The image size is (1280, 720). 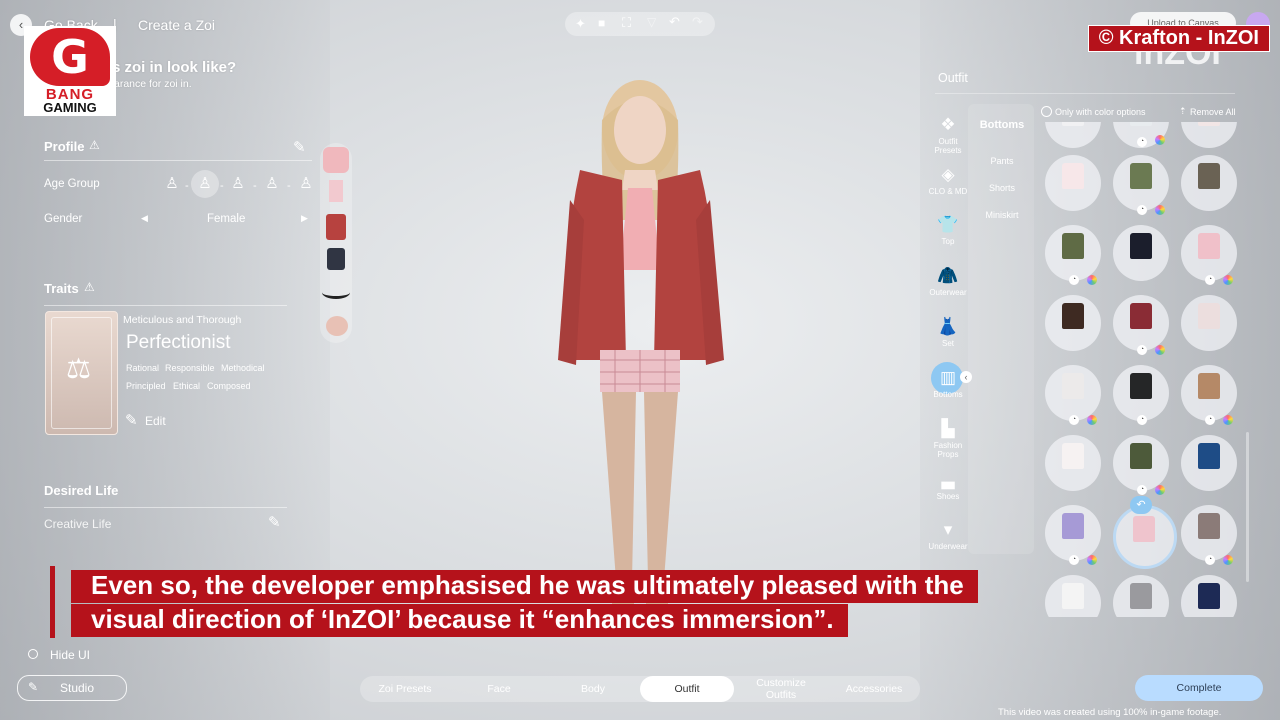 What do you see at coordinates (81, 373) in the screenshot?
I see `trait-card: ⚖` at bounding box center [81, 373].